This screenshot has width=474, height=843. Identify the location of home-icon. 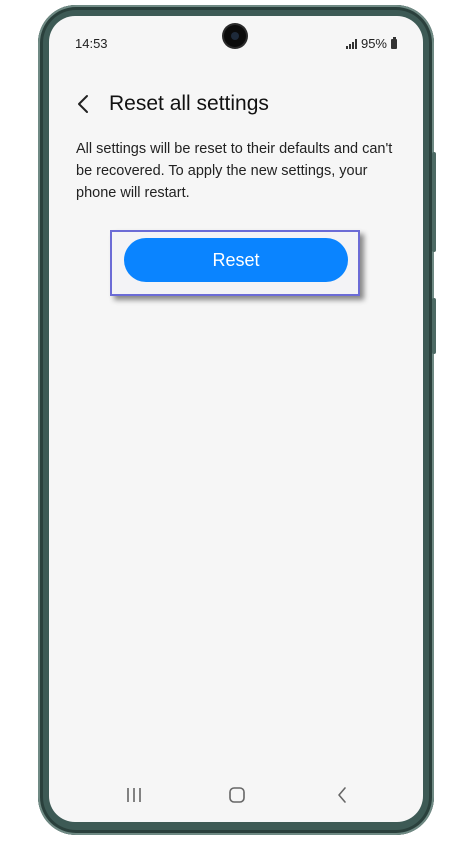
(237, 795).